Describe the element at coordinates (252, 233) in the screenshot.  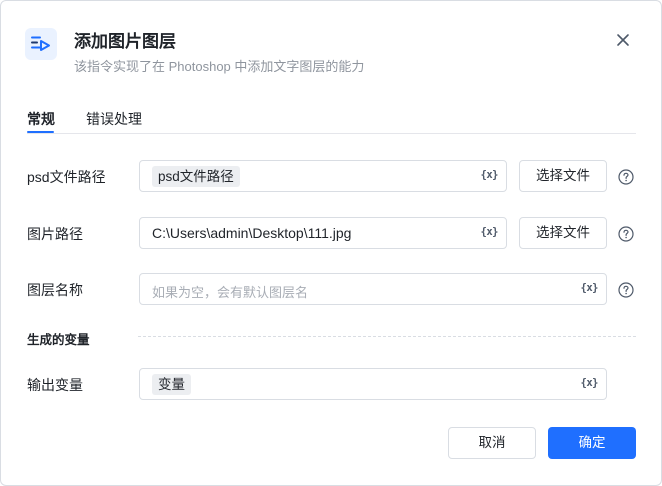
I see `image-path-value: C:\Users\admin\Desktop\111.jpg` at that location.